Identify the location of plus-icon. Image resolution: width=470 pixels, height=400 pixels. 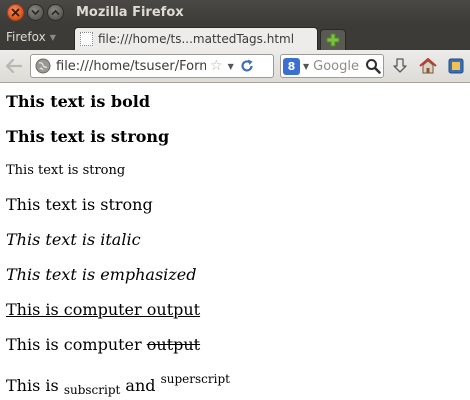
(333, 40).